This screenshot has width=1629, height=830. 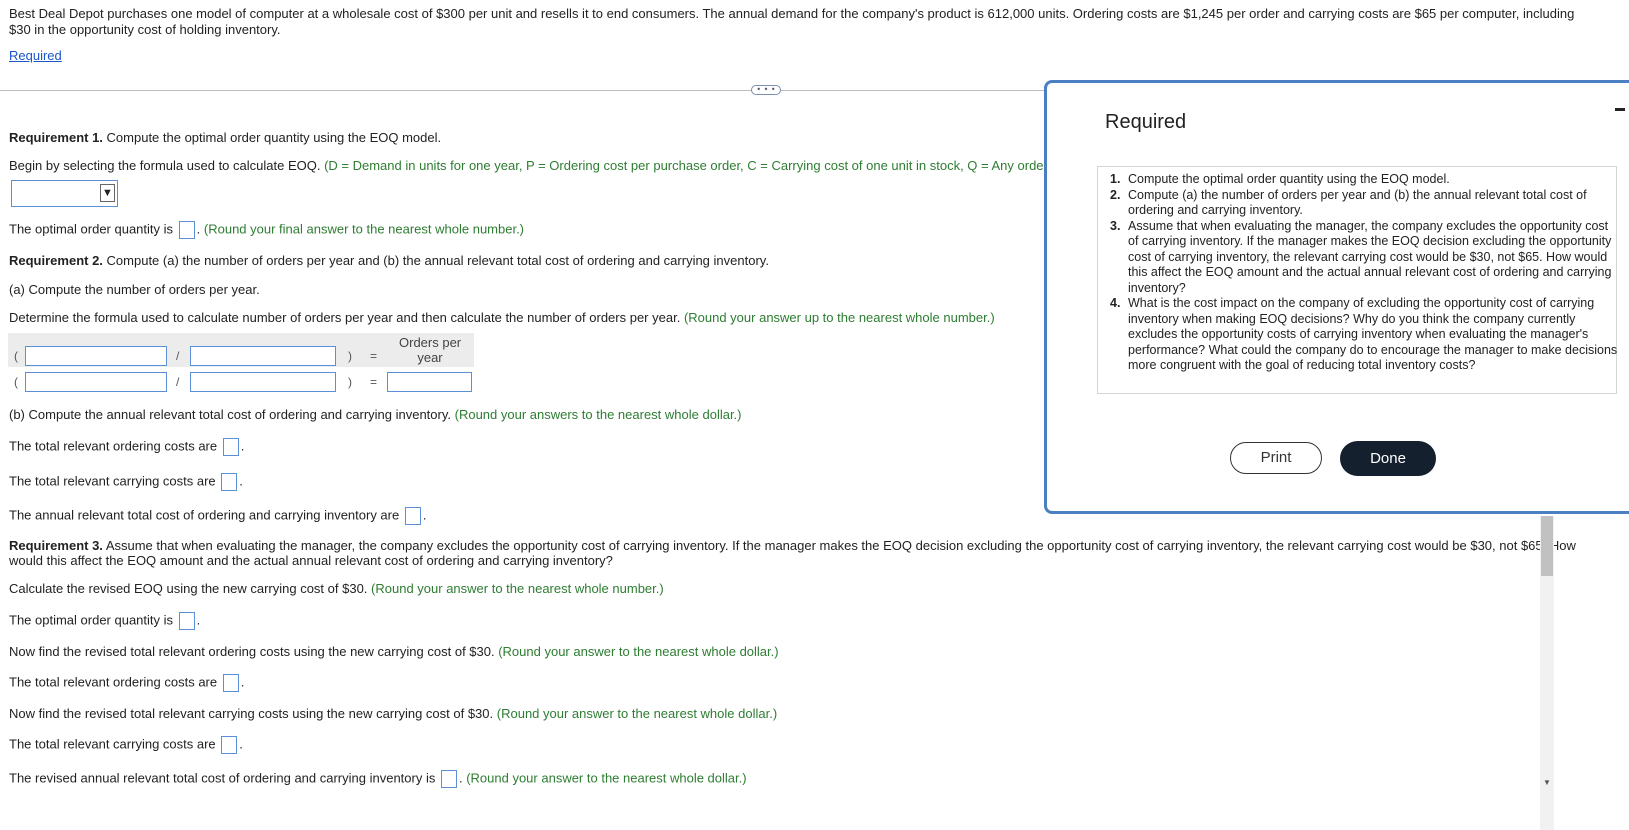 What do you see at coordinates (430, 342) in the screenshot?
I see `formula-result-label-line1: Orders per` at bounding box center [430, 342].